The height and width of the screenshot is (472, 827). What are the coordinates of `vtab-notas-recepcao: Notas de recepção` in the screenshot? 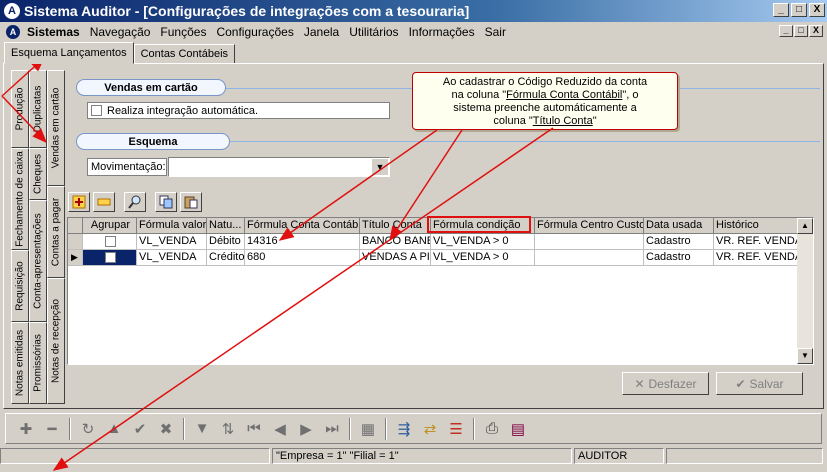 It's located at (56, 341).